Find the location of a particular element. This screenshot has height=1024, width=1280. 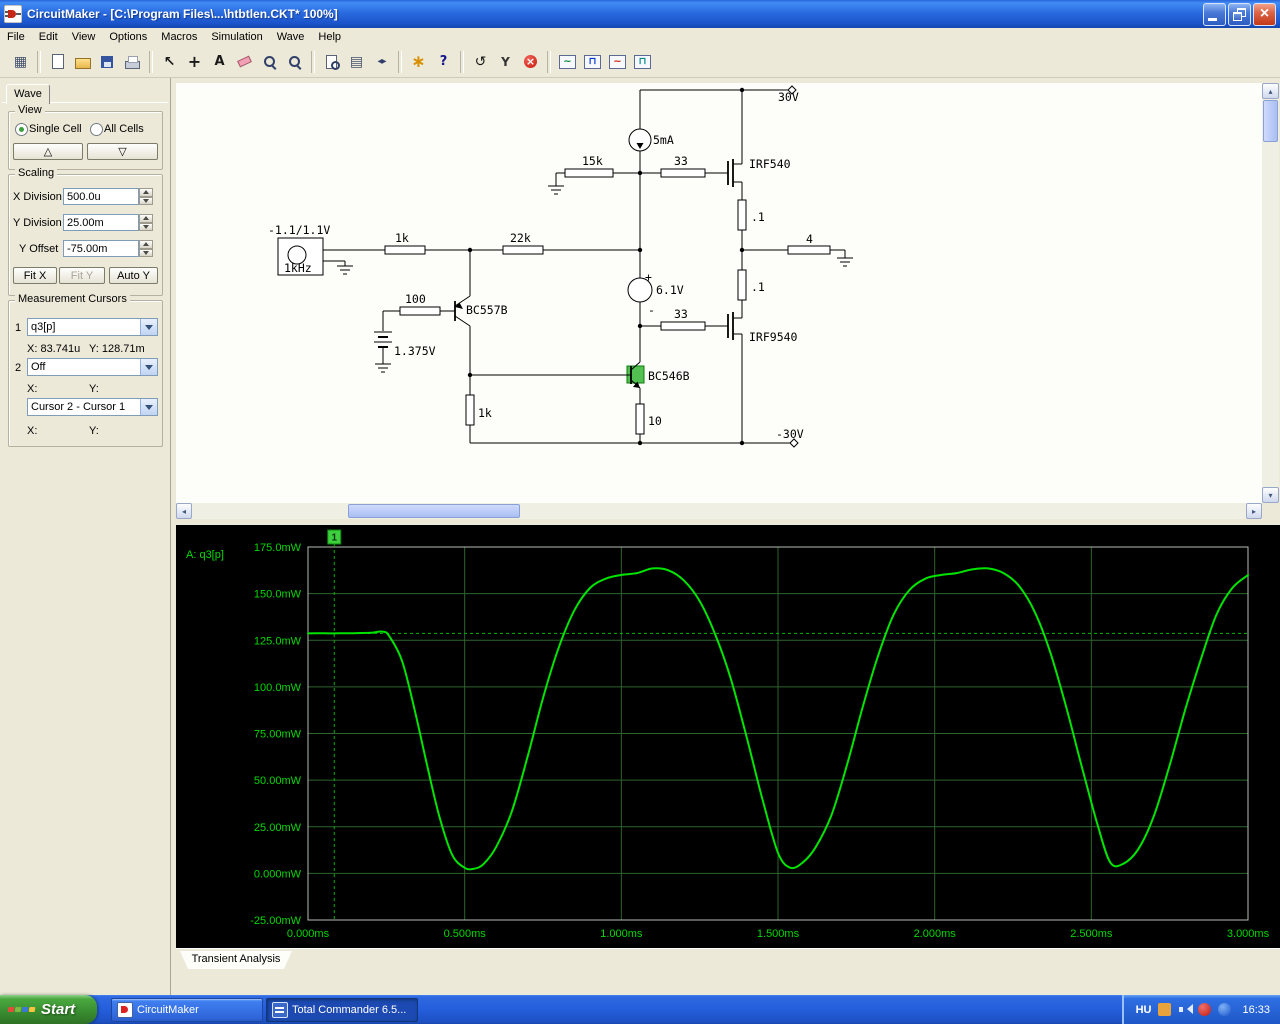

find-device-button is located at coordinates (331, 61).